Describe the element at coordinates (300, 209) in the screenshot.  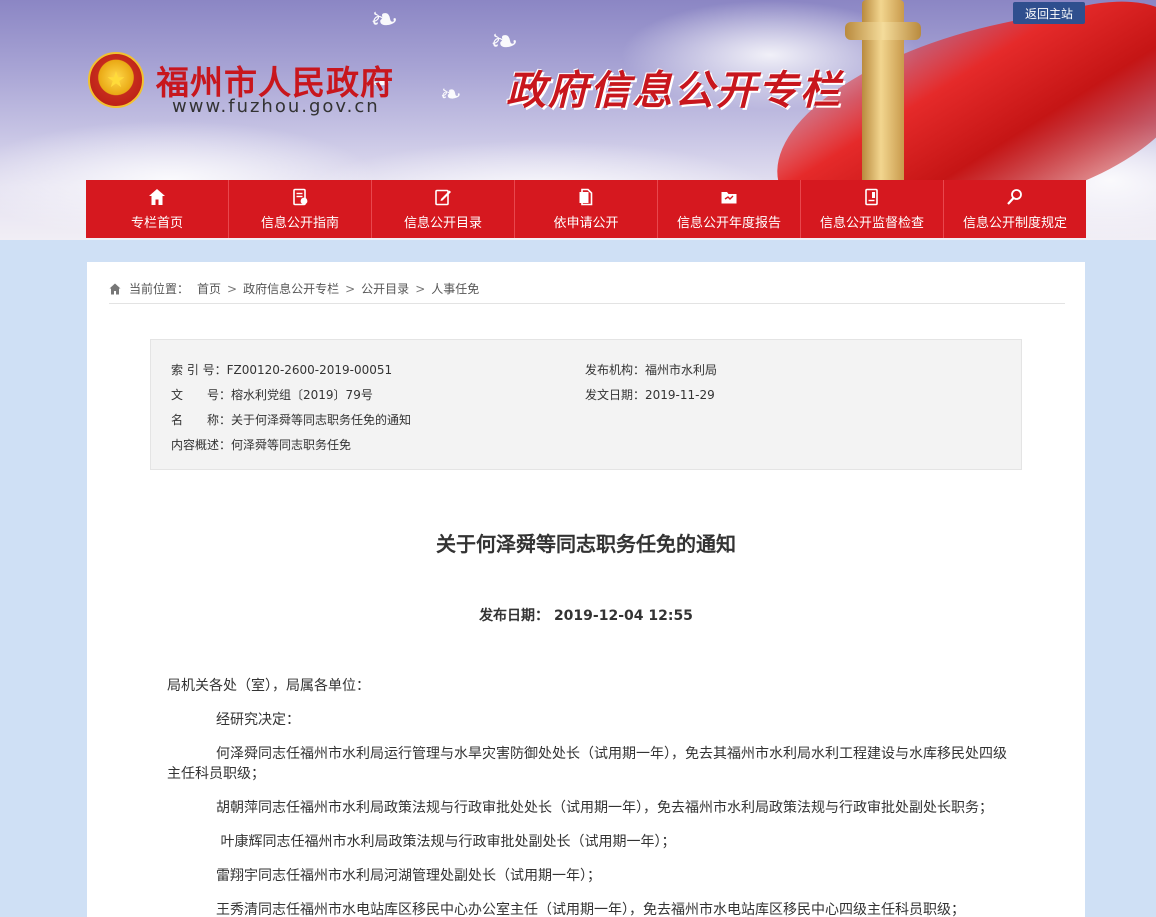
I see `nav-item-guide: 信息公开指南` at that location.